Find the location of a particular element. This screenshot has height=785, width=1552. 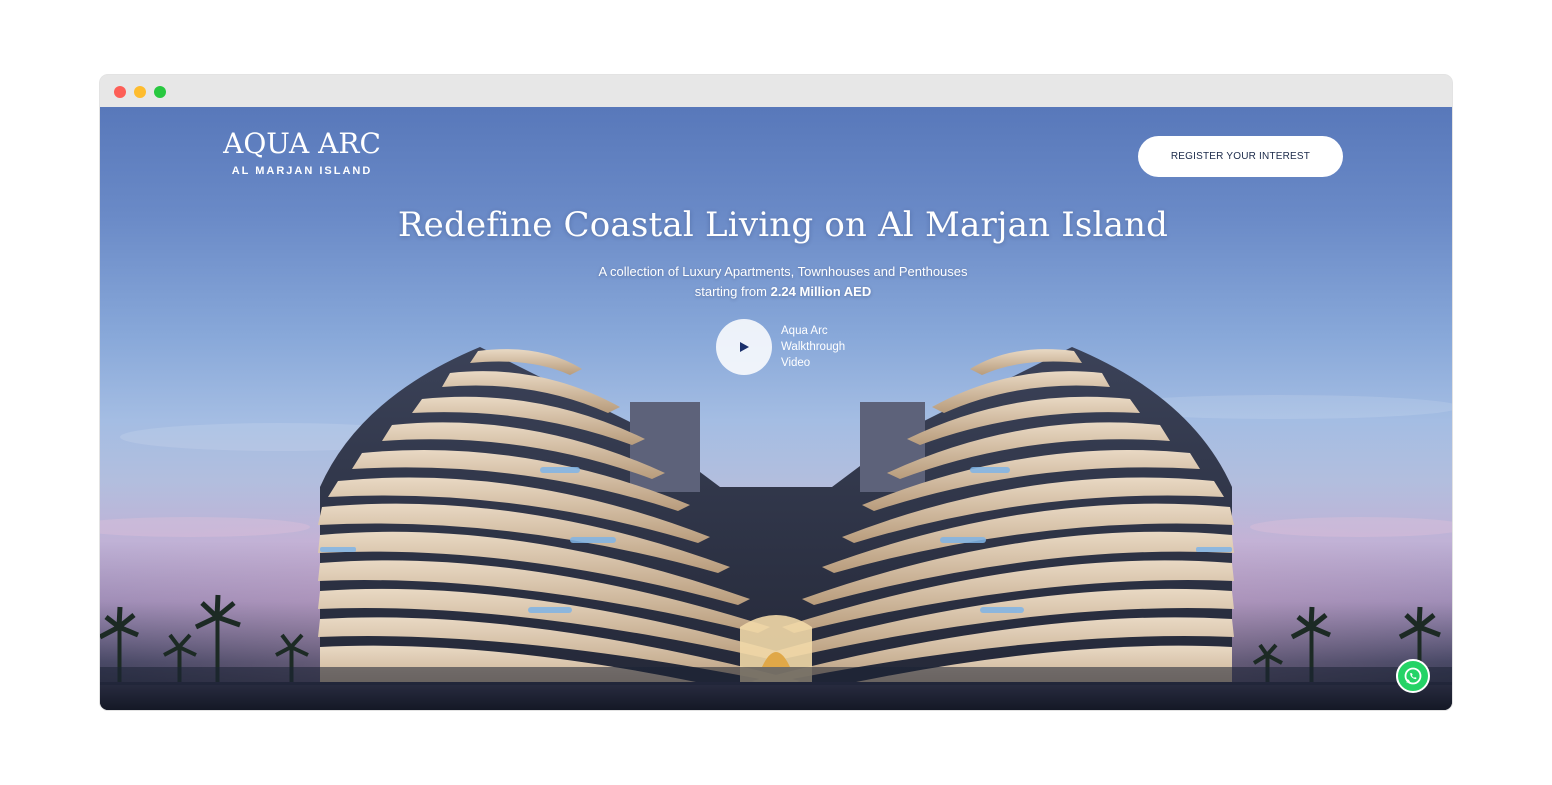

brand-logo: AQUA ARC AL MARJAN ISLAND is located at coordinates (302, 152).